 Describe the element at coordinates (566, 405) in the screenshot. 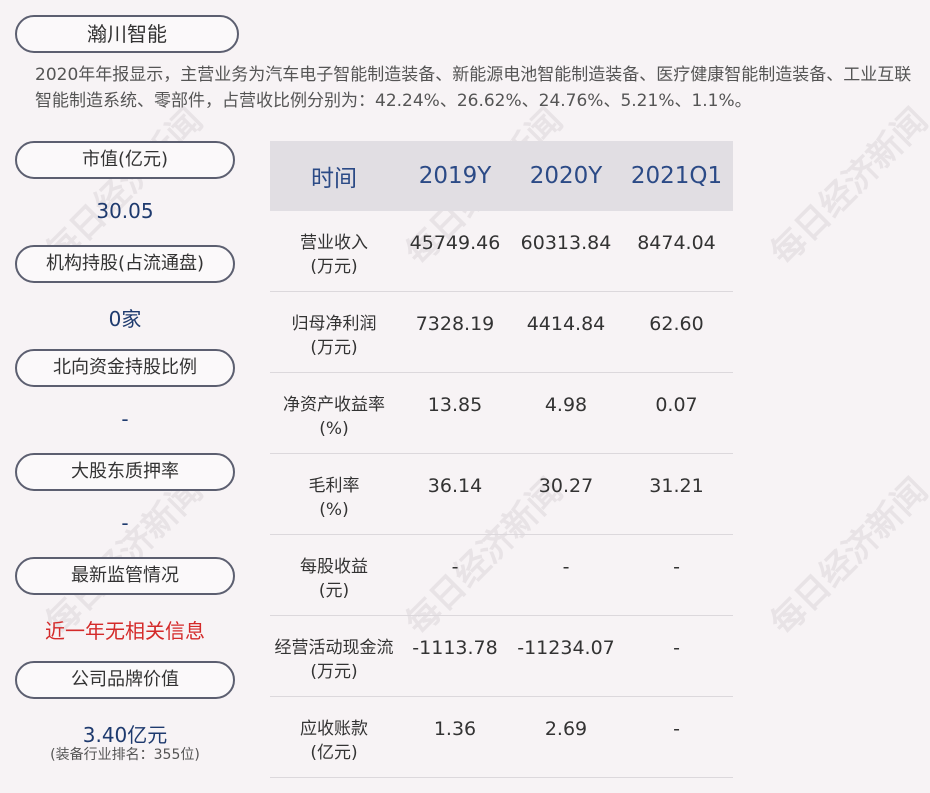

I see `table-cell: 4.98` at that location.